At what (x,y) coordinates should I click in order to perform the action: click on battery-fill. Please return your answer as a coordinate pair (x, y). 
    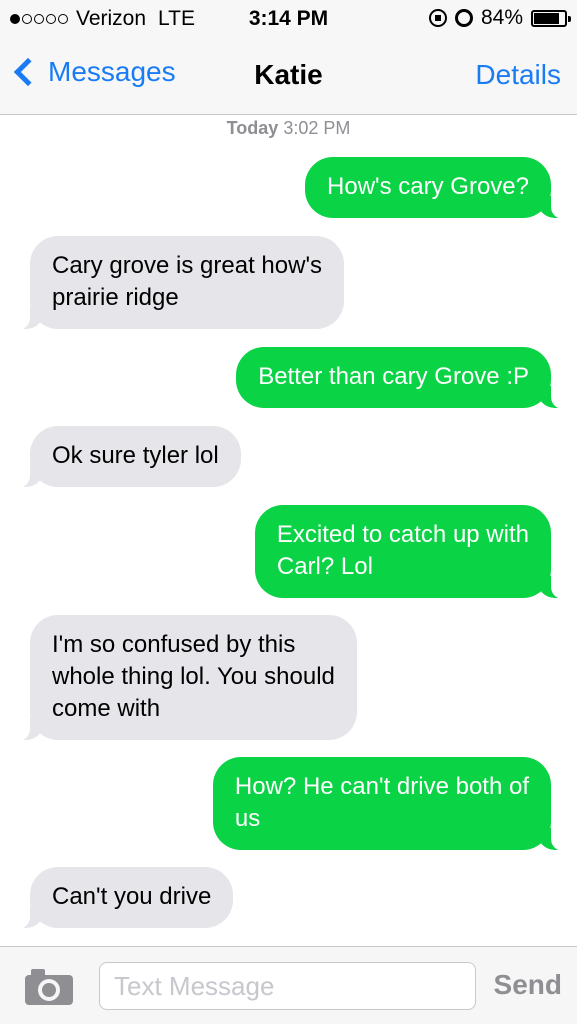
    Looking at the image, I should click on (547, 18).